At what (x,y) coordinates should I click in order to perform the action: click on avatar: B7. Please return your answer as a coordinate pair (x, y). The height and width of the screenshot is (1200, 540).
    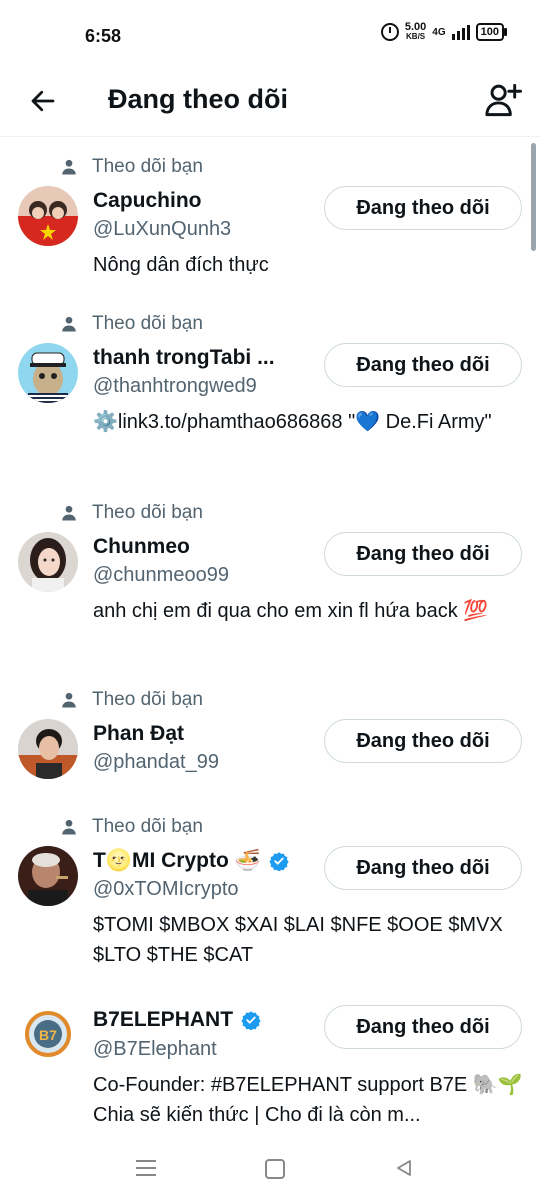
    Looking at the image, I should click on (48, 1034).